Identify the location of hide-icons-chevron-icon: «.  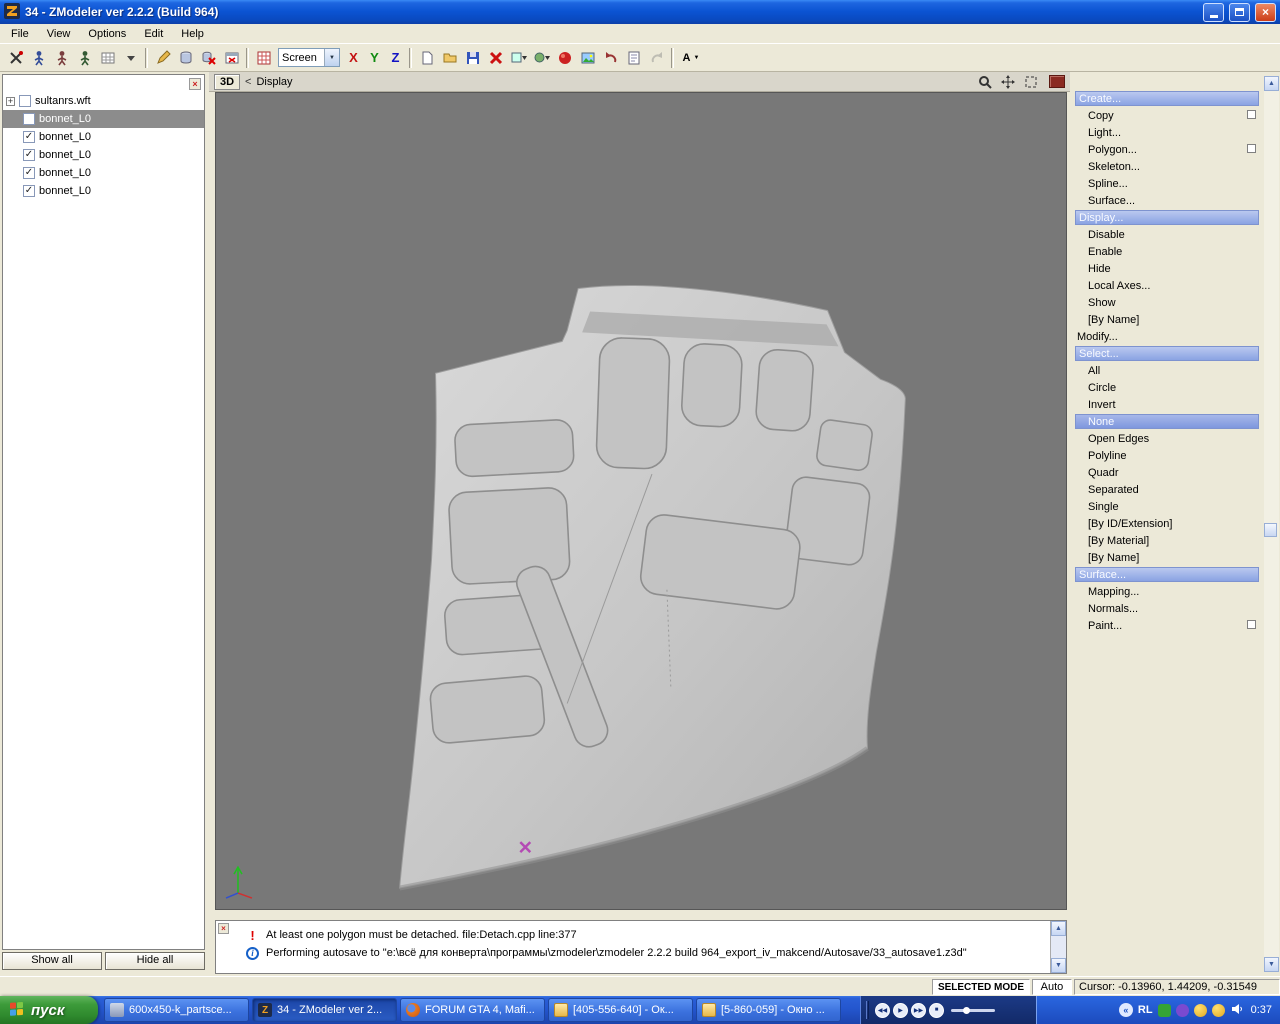
(1125, 1010).